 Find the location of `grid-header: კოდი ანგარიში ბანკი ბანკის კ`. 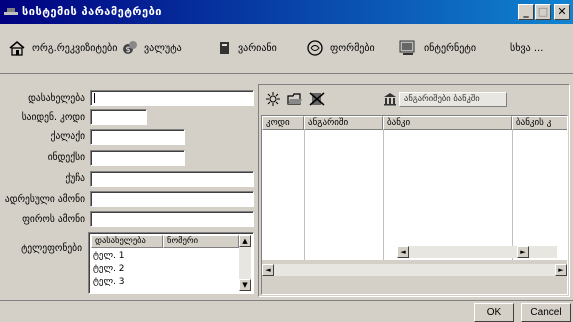

grid-header: კოდი ანგარიში ბანკი ბანკის კ is located at coordinates (414, 123).